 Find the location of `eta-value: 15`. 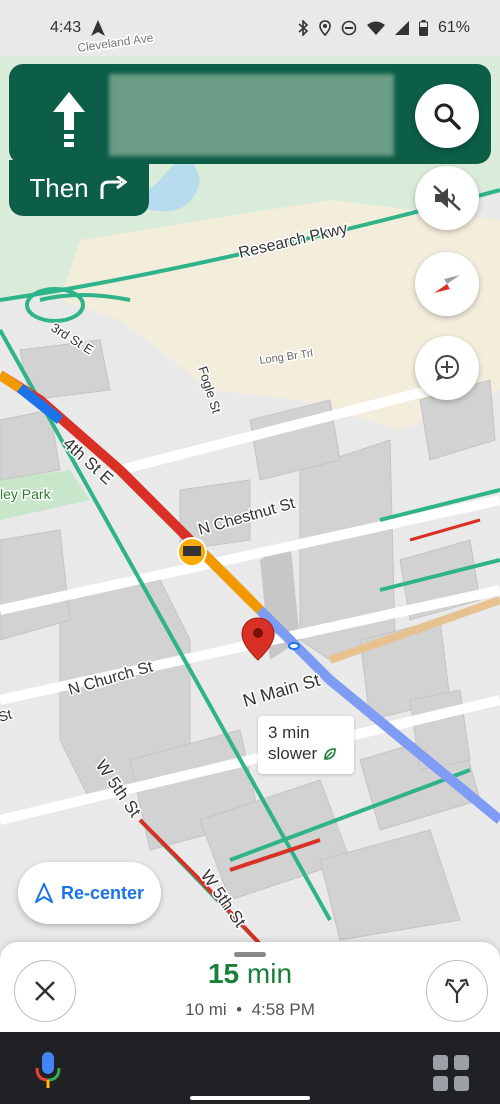

eta-value: 15 is located at coordinates (223, 973).